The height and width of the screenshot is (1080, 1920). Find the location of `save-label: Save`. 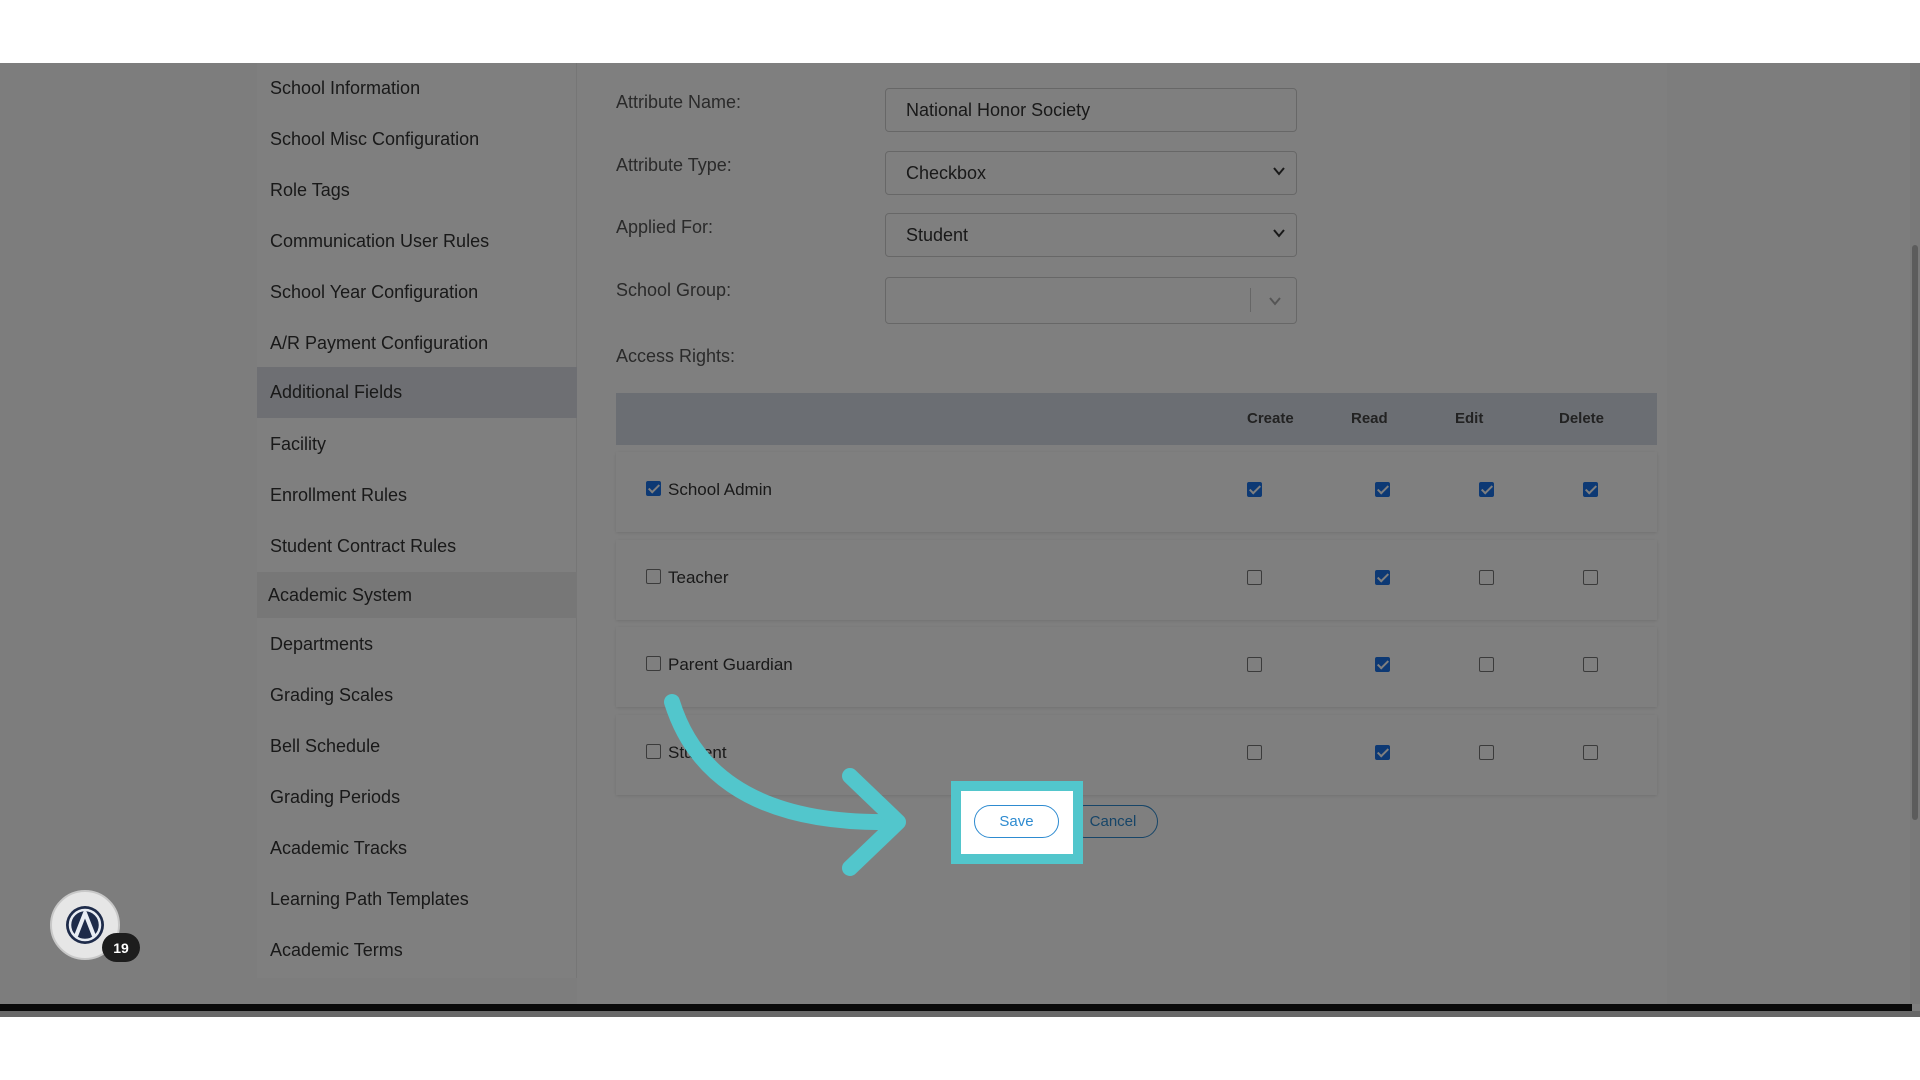

save-label: Save is located at coordinates (1016, 821).